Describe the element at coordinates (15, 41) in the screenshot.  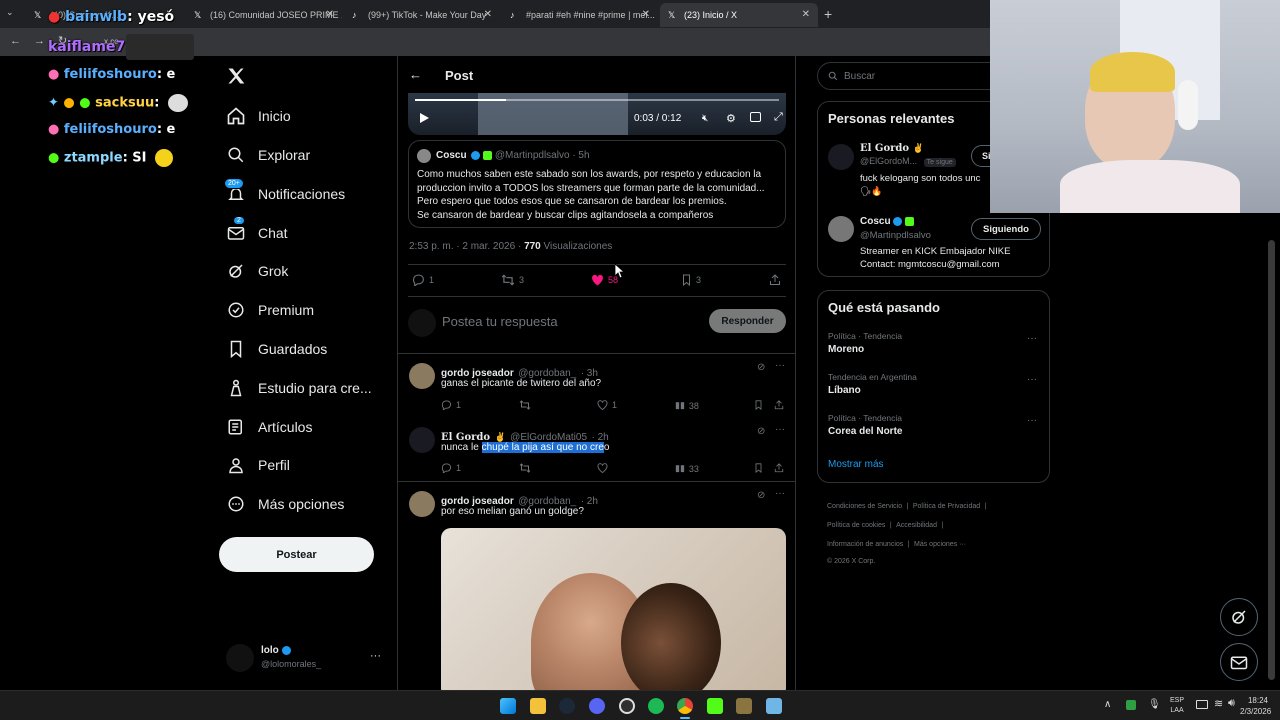
I see `back-icon: ←` at that location.